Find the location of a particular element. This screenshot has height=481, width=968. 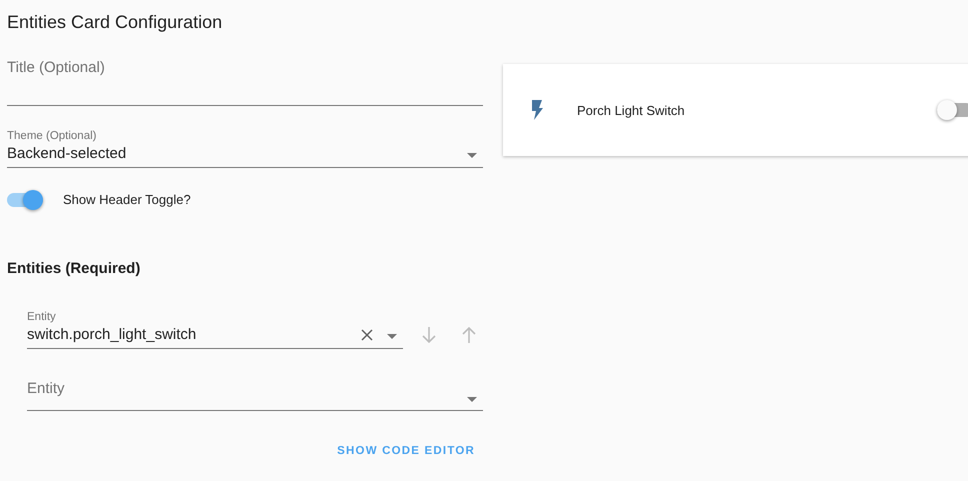

section-heading: Entities (Required) is located at coordinates (74, 268).